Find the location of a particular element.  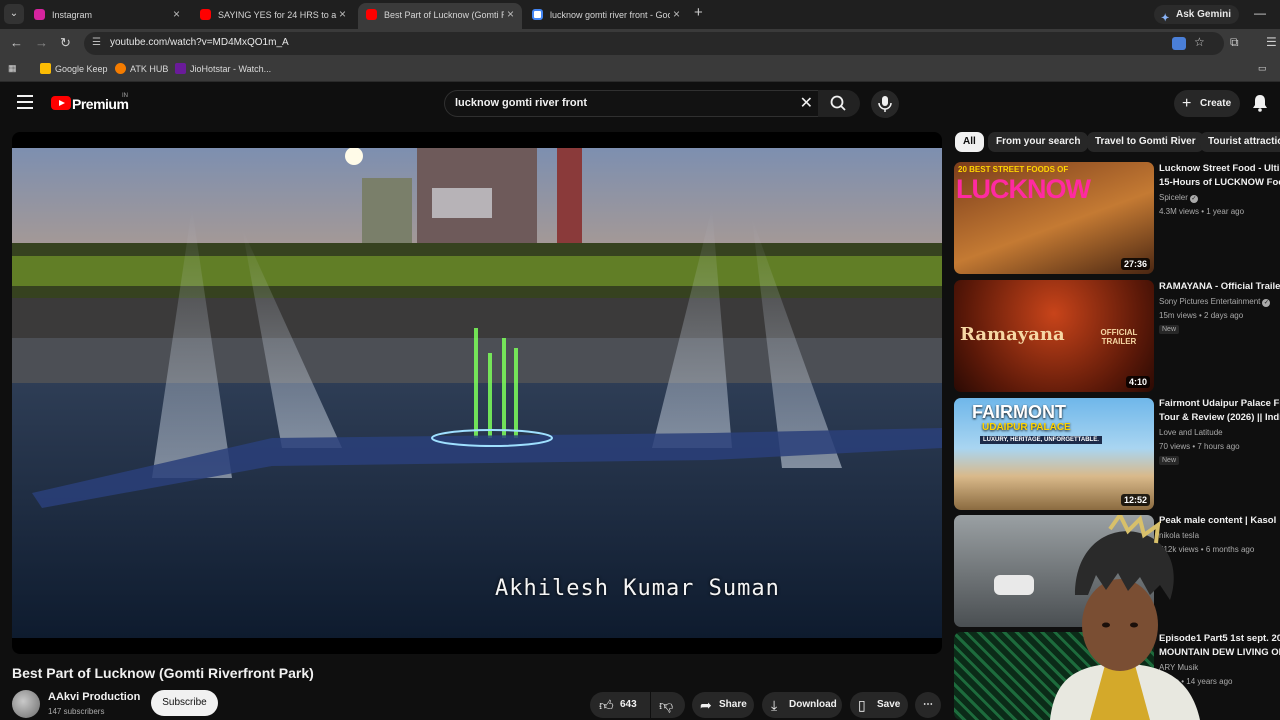

rec-channel: Spiceler ✓ is located at coordinates (1178, 198).